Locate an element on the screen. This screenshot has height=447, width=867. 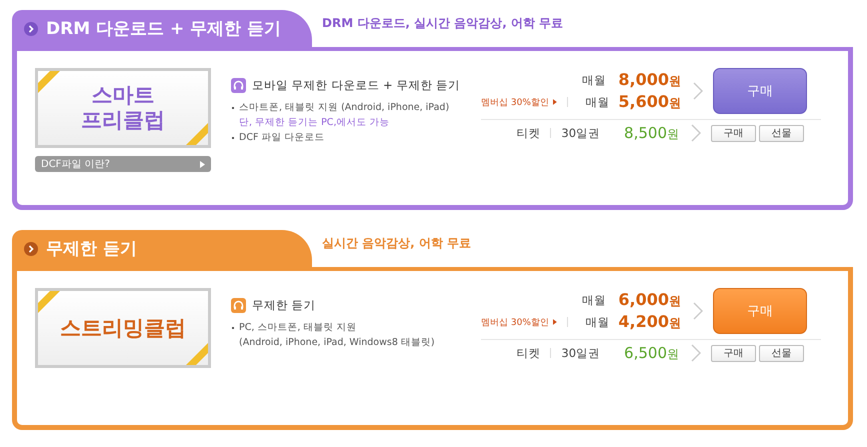
feature-text: DCF 파일 다운로드 is located at coordinates (281, 138).